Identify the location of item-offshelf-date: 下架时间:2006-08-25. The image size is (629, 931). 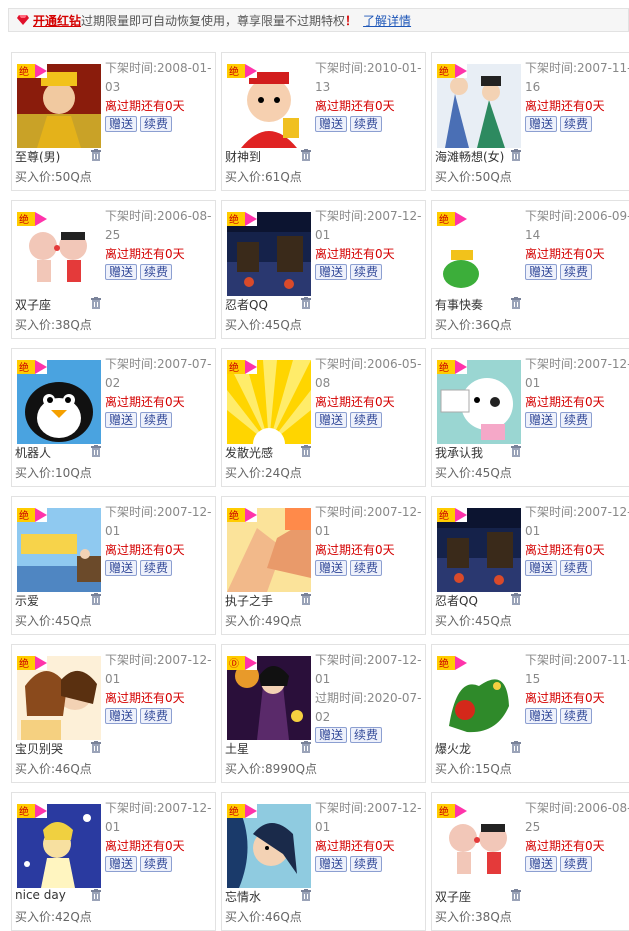
(577, 817).